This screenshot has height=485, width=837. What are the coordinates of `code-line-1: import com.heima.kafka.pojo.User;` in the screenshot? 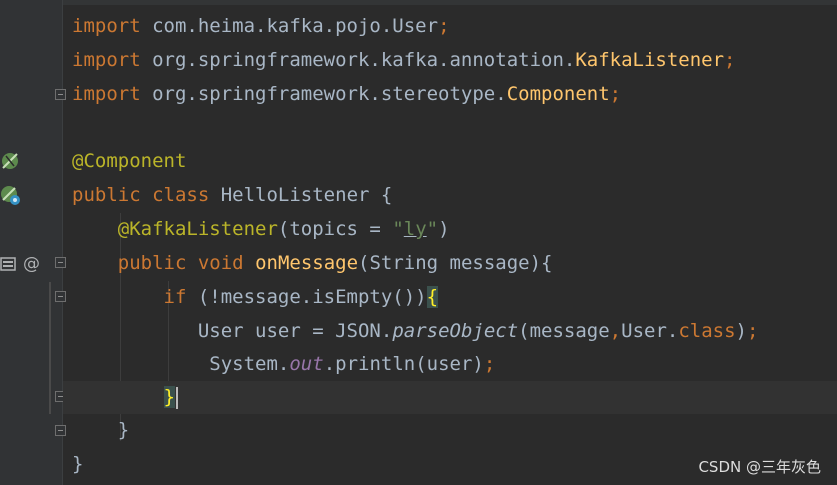 It's located at (450, 26).